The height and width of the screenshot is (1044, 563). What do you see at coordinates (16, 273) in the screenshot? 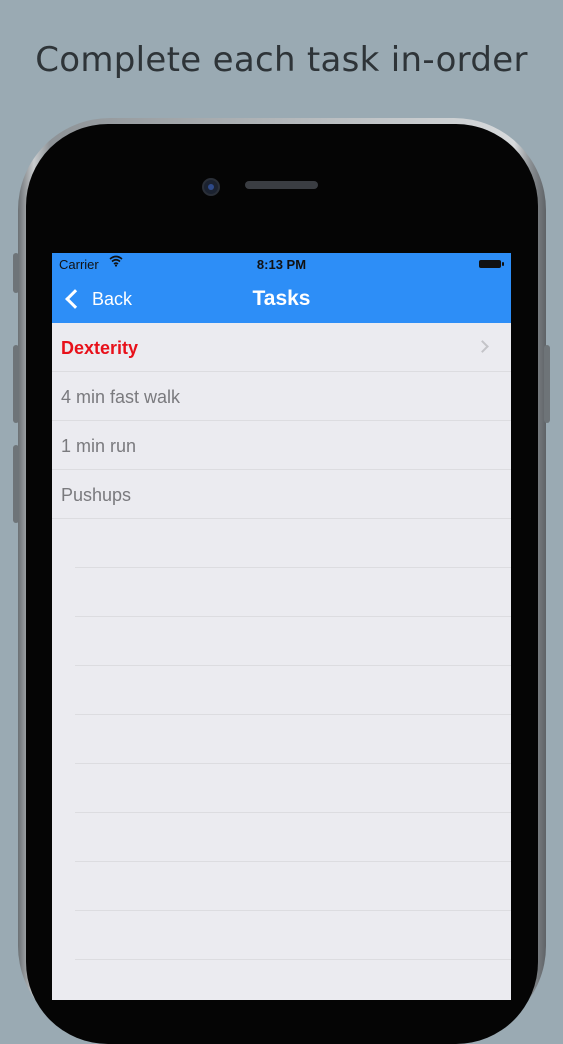
I see `silent-switch` at bounding box center [16, 273].